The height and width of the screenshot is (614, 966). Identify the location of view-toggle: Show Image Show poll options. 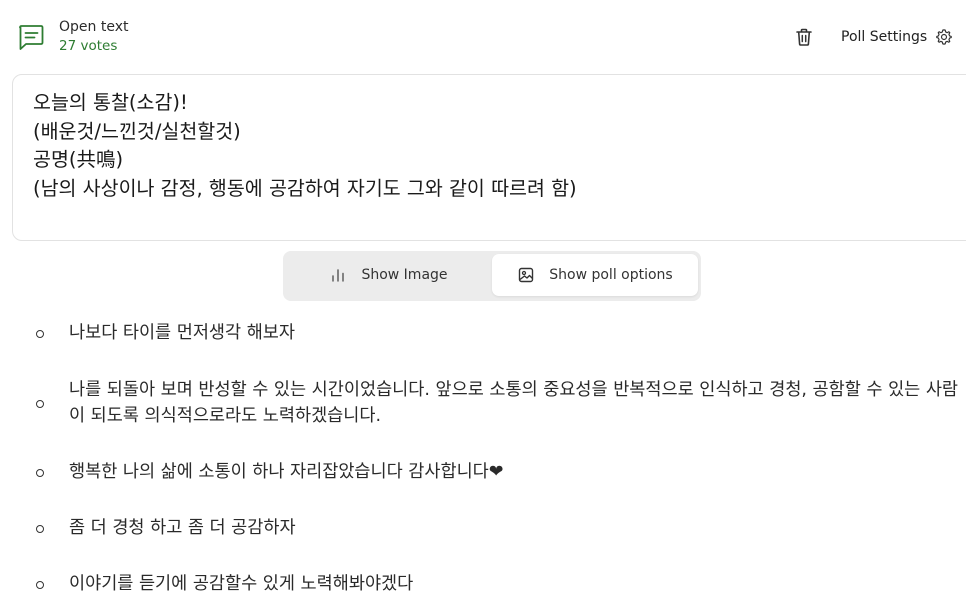
(492, 276).